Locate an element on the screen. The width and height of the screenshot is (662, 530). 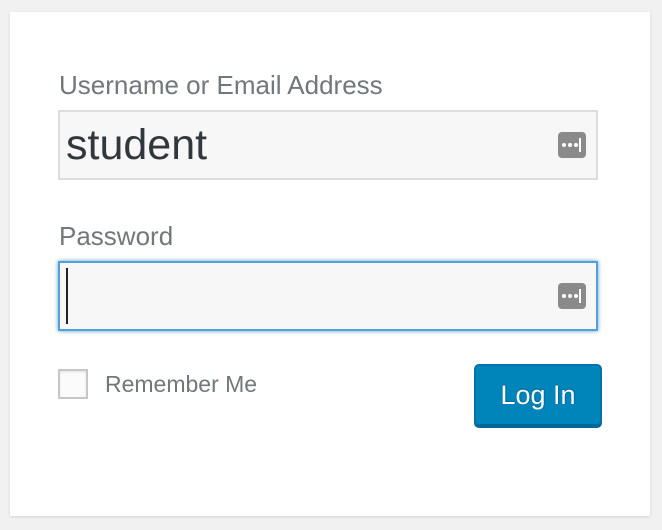
username-label: Username or Email Address is located at coordinates (221, 85).